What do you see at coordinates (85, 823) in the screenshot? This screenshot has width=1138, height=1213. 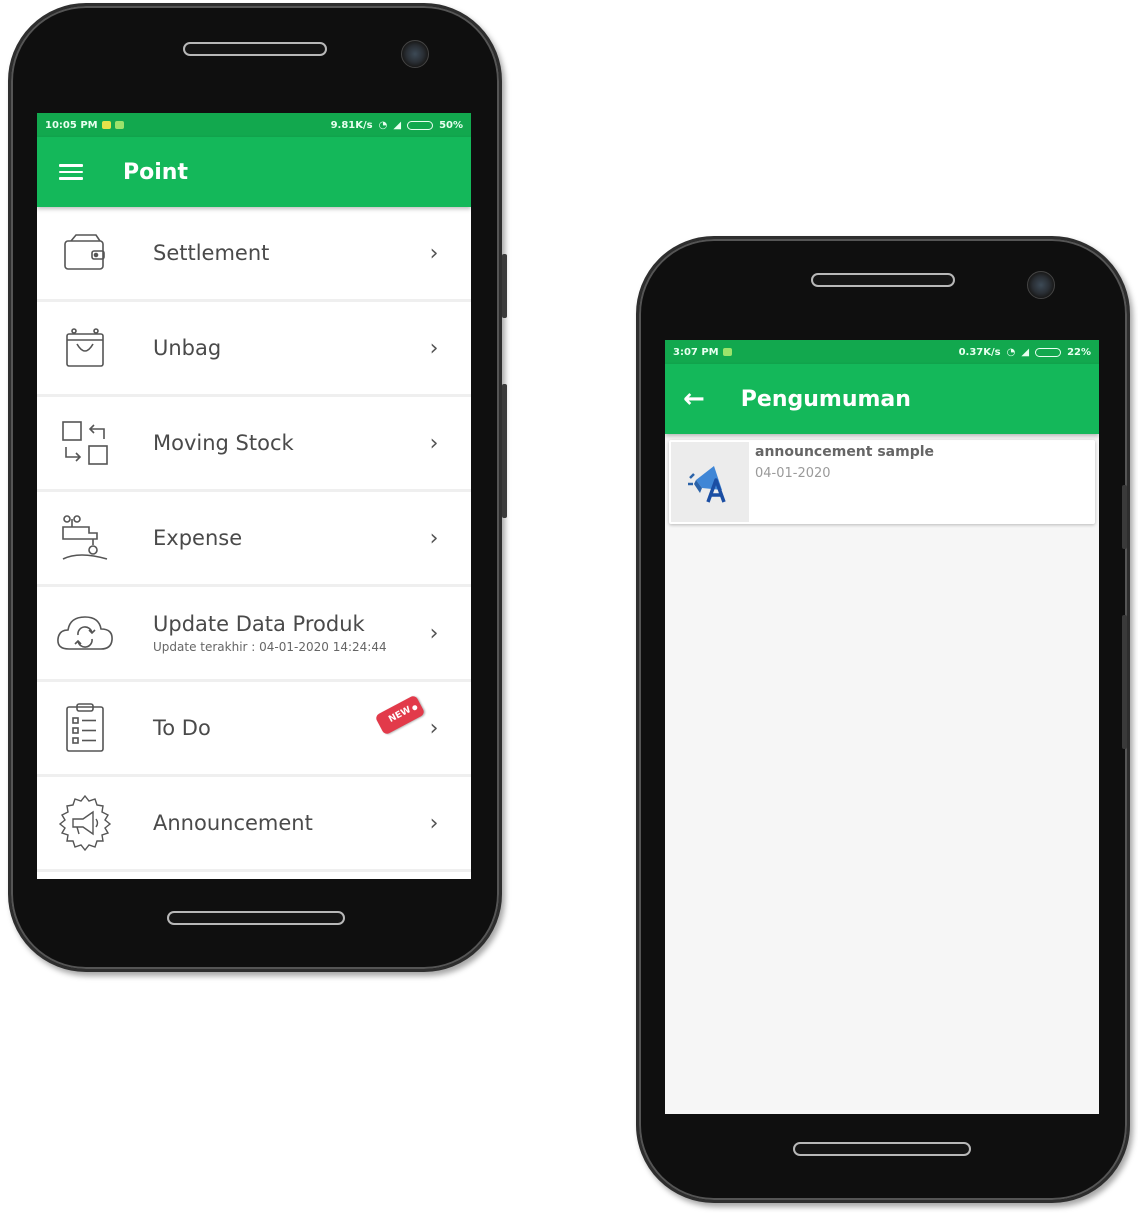 I see `megaphone-badge-icon` at bounding box center [85, 823].